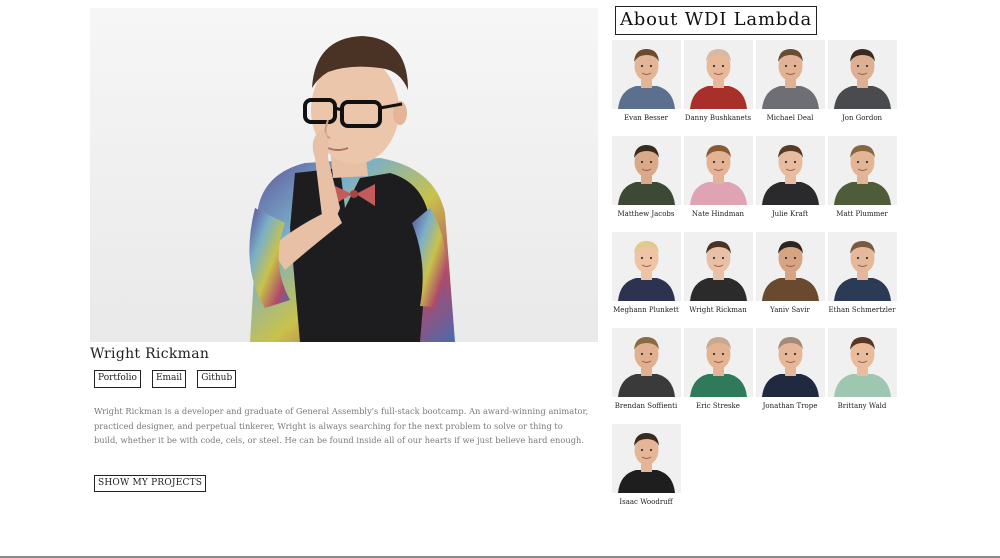 The height and width of the screenshot is (558, 1000). I want to click on roster-card: Matthew Jacobs, so click(646, 184).